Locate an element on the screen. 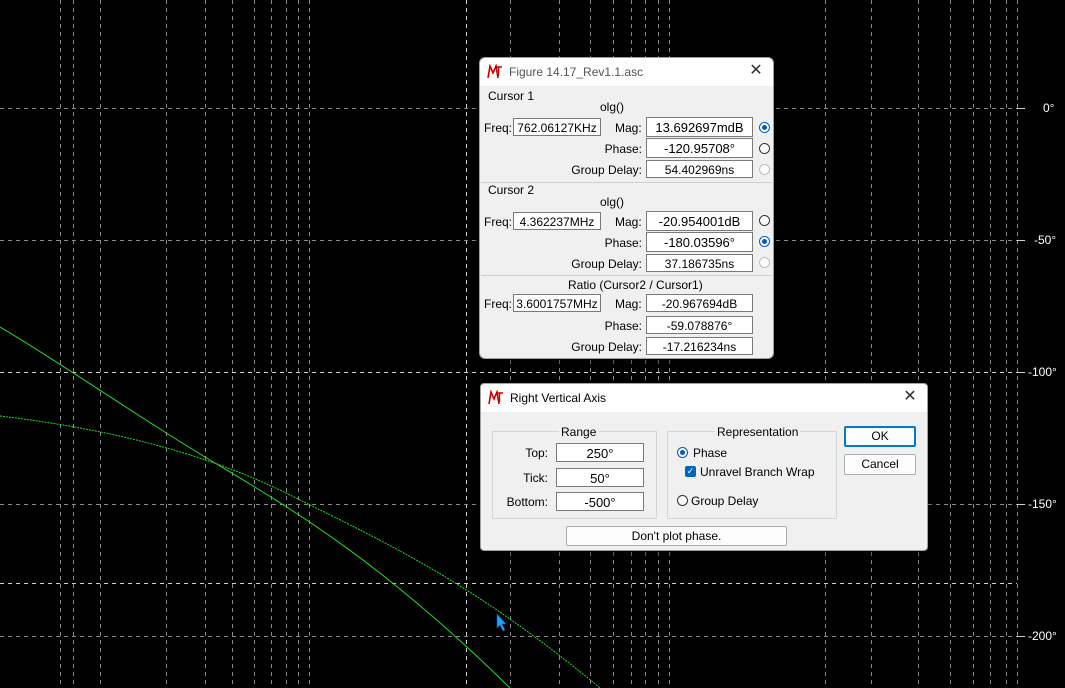 The image size is (1065, 688). cursor1-mag-radio is located at coordinates (764, 127).